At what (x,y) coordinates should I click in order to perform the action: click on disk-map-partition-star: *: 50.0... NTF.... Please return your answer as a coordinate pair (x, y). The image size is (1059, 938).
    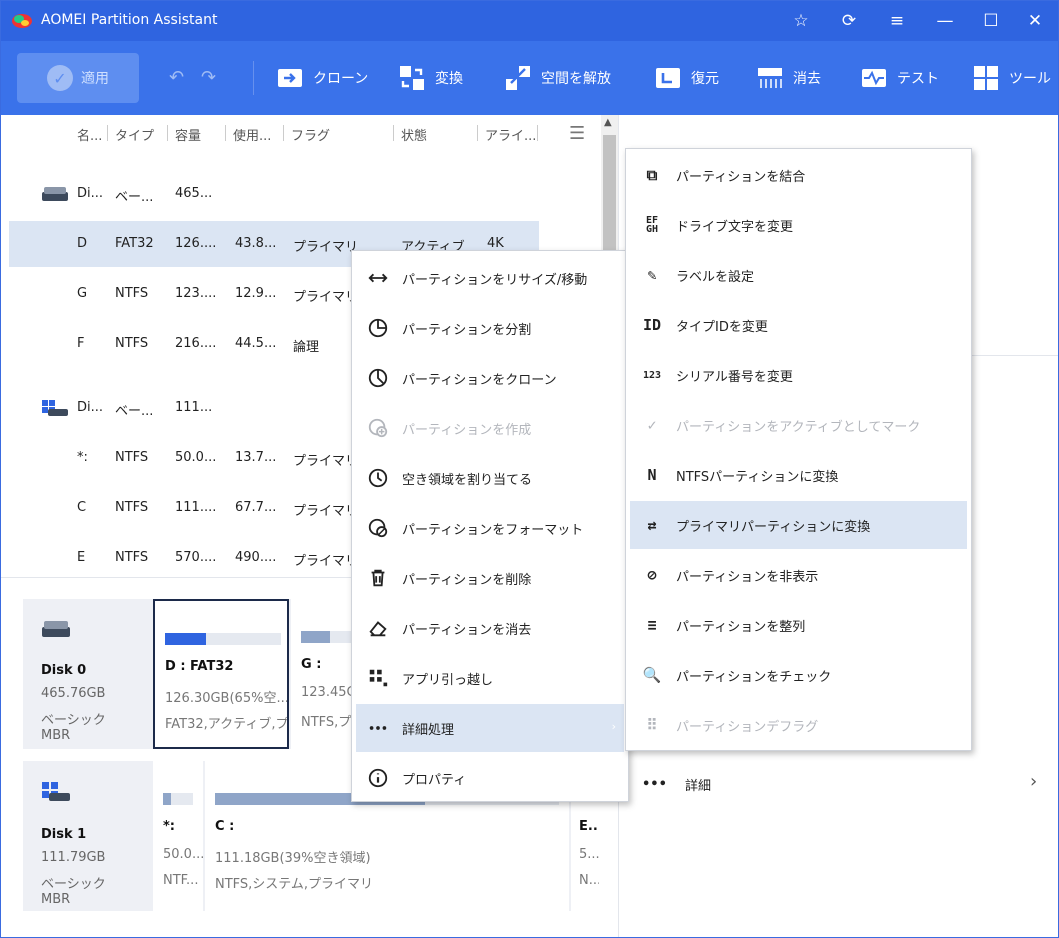
    Looking at the image, I should click on (178, 836).